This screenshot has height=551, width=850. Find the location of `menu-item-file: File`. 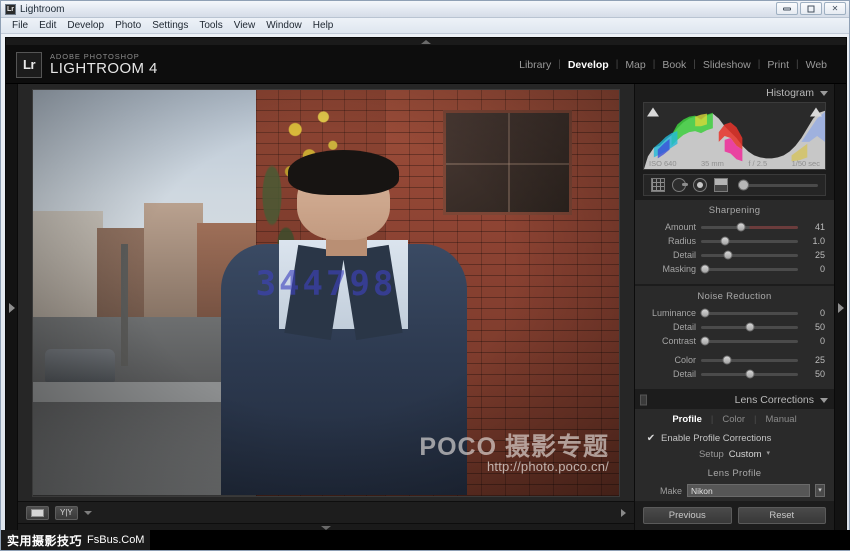

menu-item-file: File is located at coordinates (20, 25).